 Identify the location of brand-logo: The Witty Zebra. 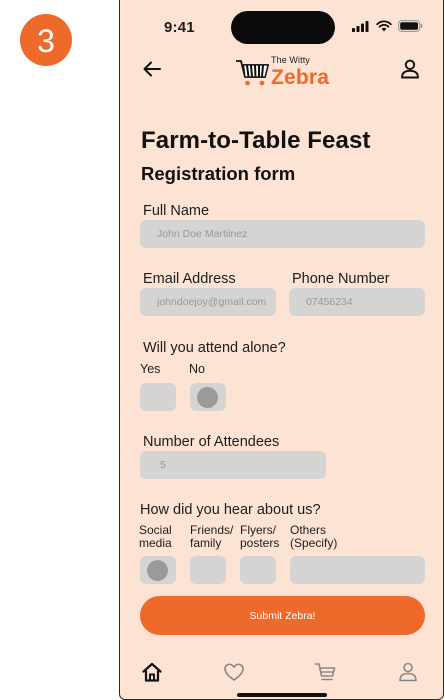
(285, 73).